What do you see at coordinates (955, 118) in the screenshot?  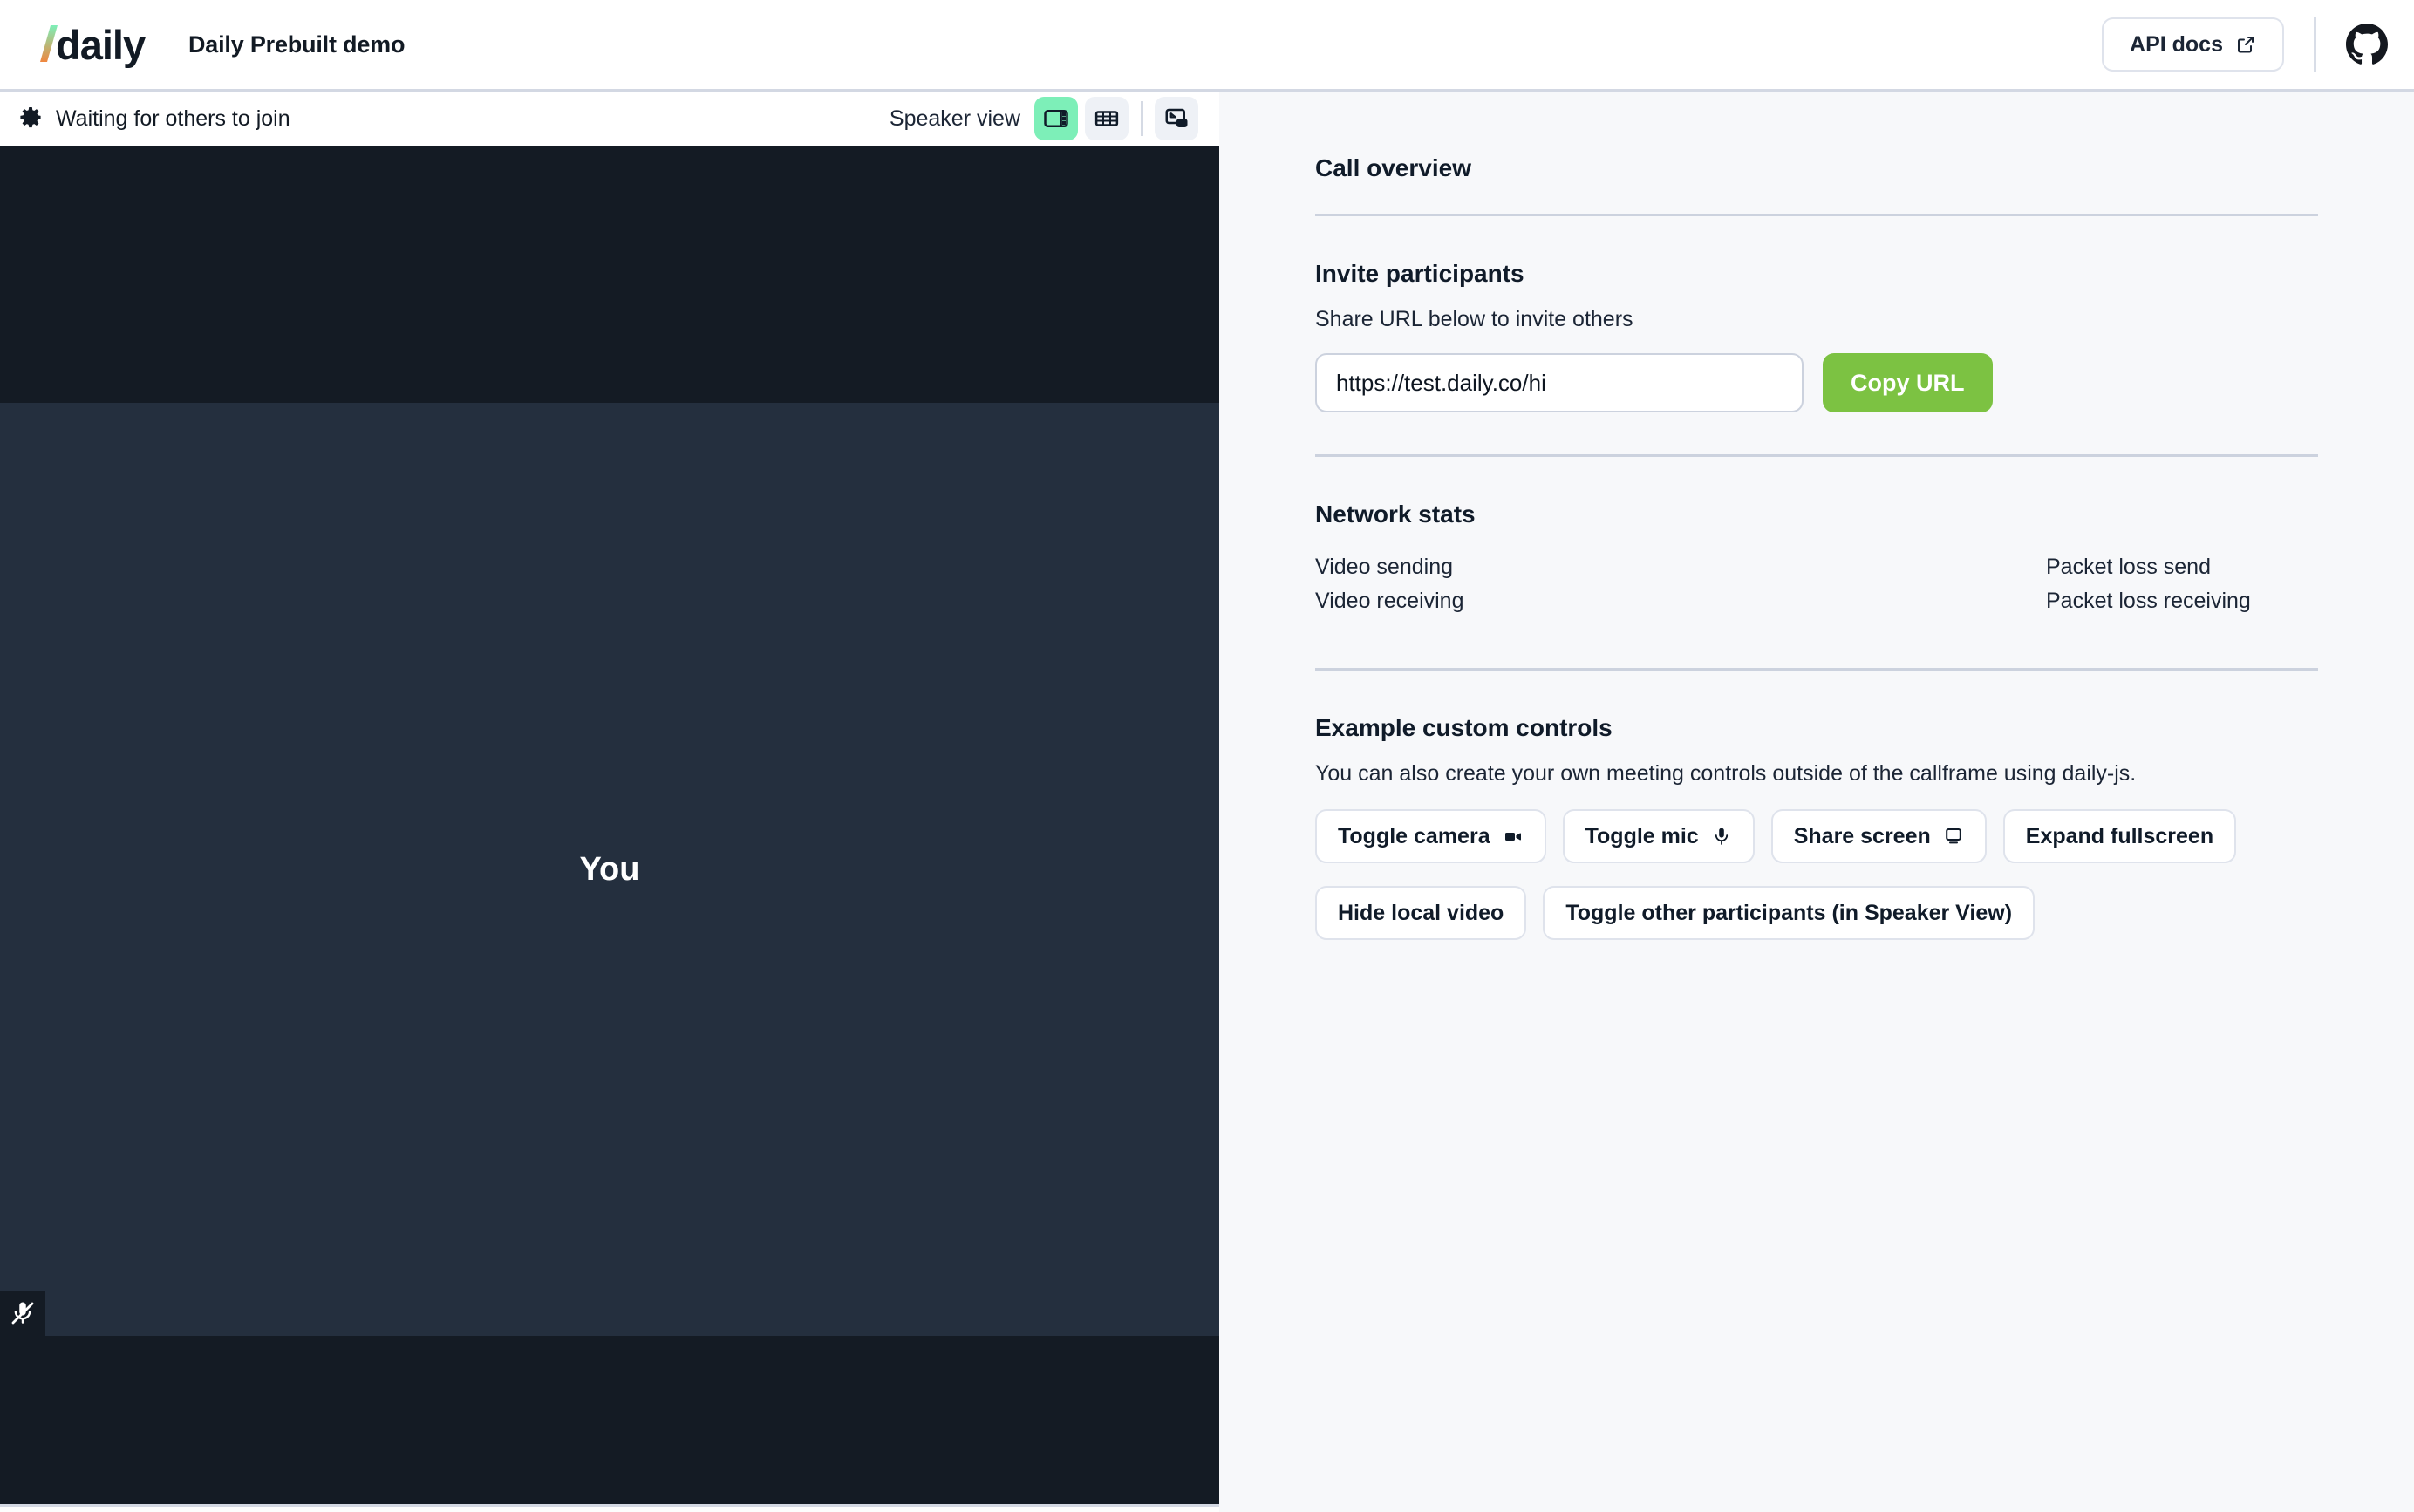 I see `view-mode-label: Speaker view` at bounding box center [955, 118].